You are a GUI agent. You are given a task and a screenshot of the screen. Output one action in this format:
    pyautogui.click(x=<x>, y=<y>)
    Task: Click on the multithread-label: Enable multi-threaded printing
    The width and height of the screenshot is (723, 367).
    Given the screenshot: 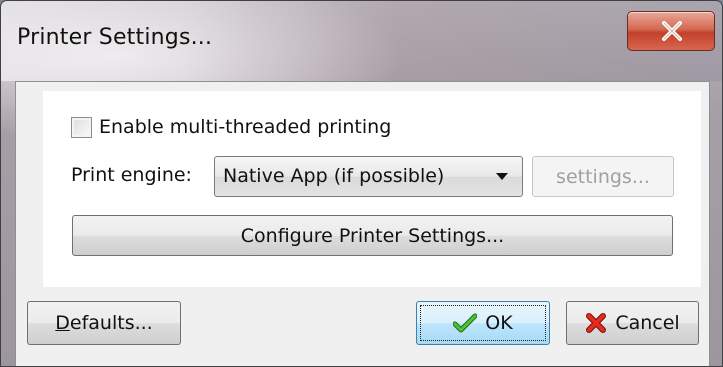 What is the action you would take?
    pyautogui.click(x=245, y=127)
    